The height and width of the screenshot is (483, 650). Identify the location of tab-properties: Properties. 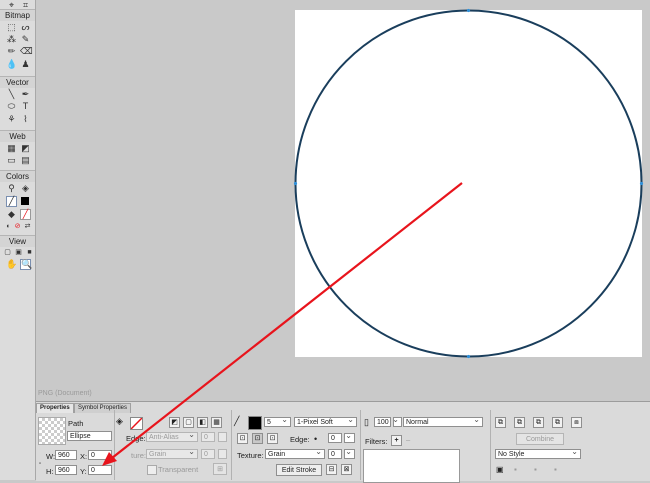
(55, 408).